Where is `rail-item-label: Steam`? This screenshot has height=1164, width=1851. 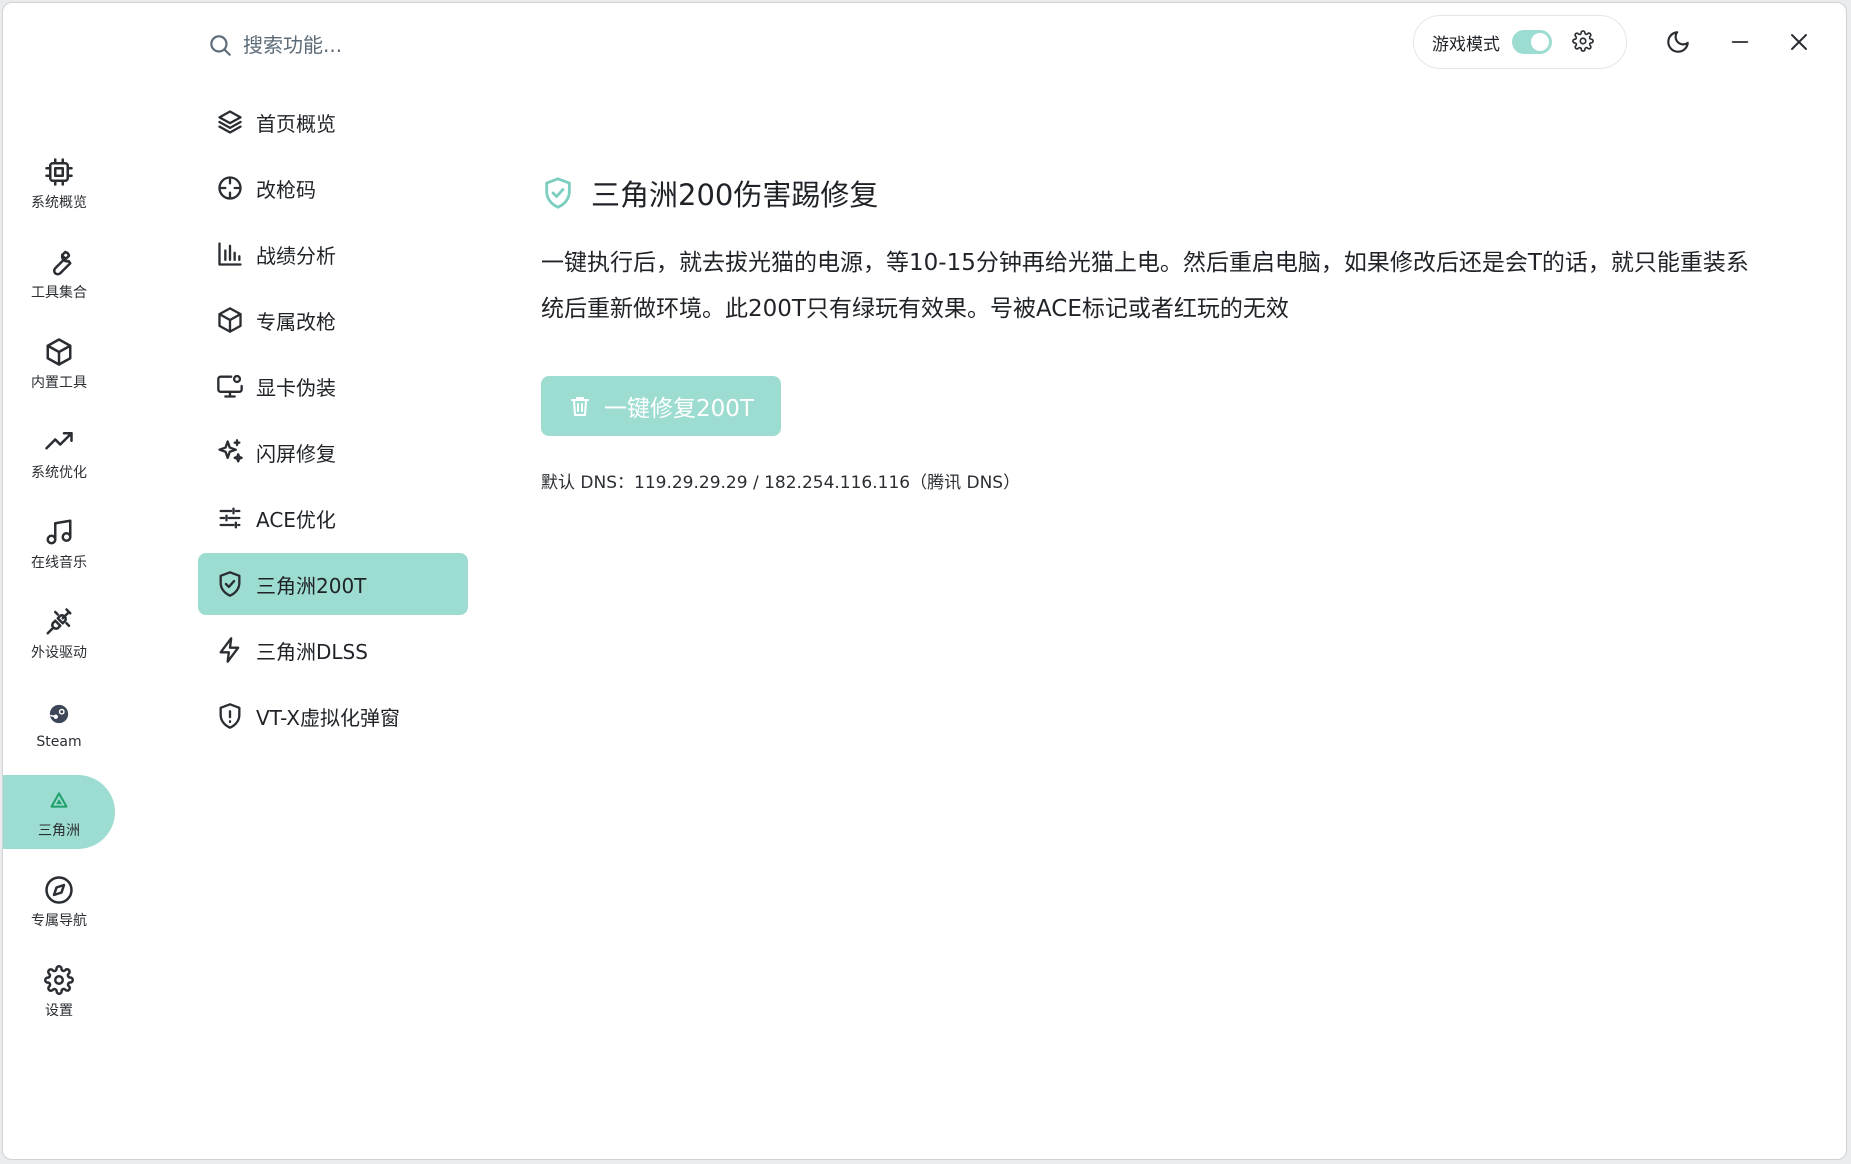 rail-item-label: Steam is located at coordinates (59, 742).